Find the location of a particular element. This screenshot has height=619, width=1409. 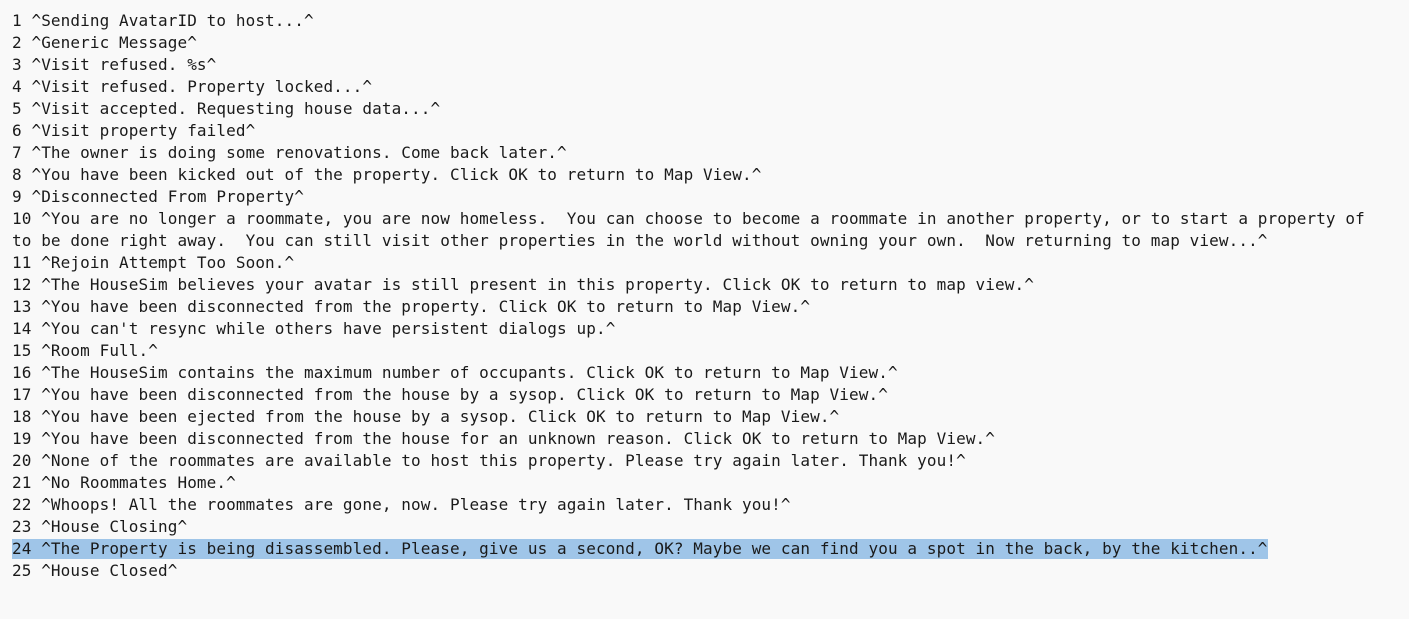

text-line: 6 ^Visit property failed^ is located at coordinates (133, 131).